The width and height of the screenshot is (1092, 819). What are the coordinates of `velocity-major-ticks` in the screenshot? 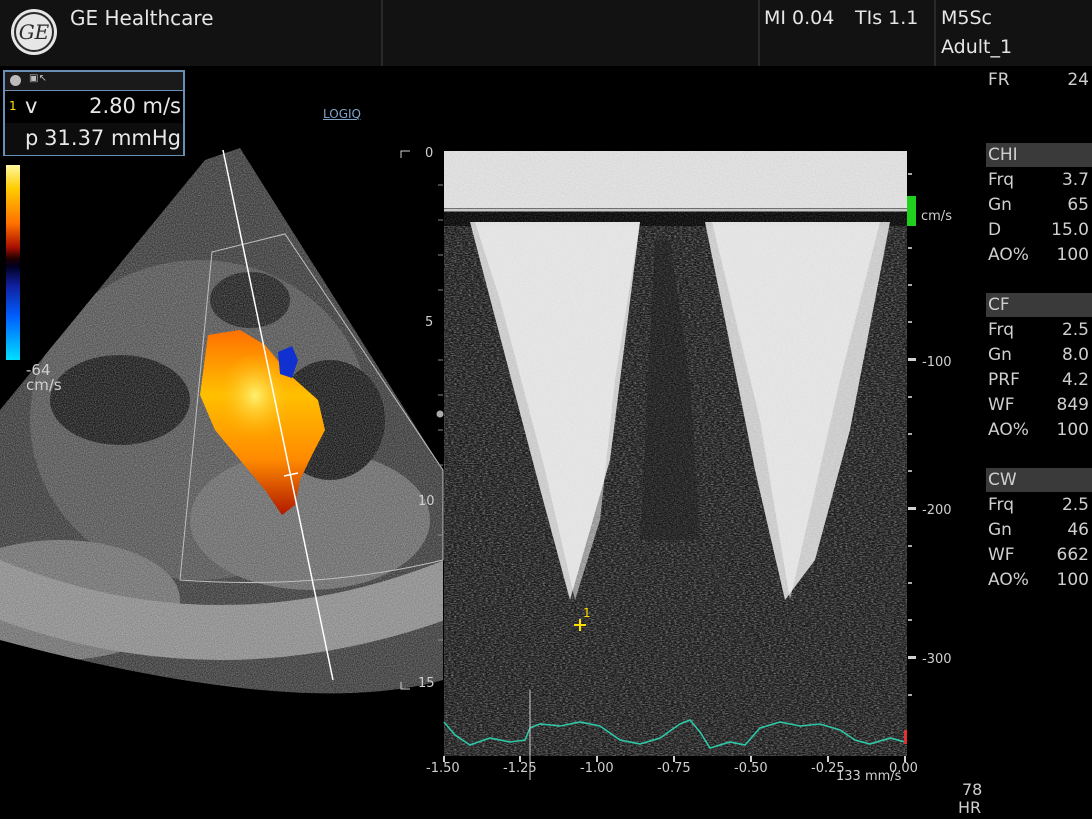 It's located at (912, 508).